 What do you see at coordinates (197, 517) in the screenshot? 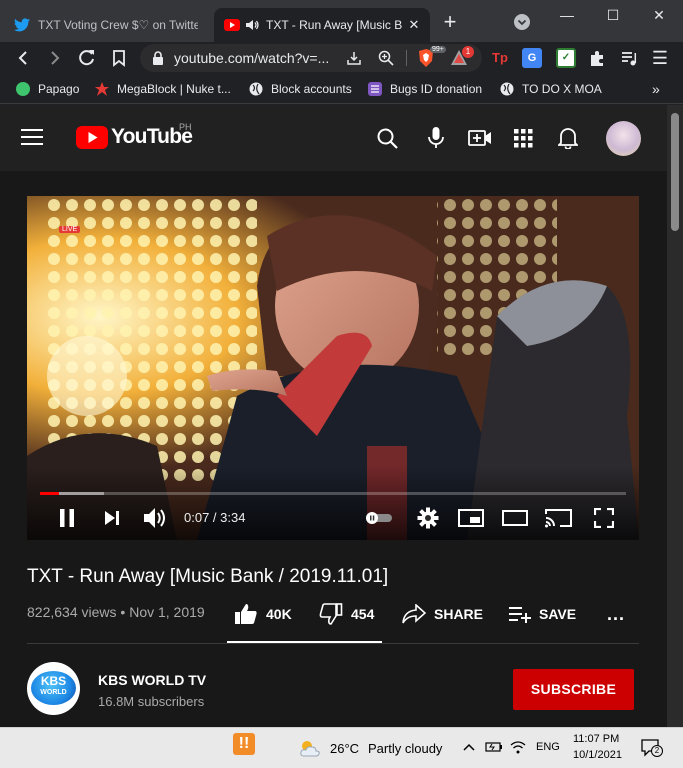
I see `current-time: 0:07` at bounding box center [197, 517].